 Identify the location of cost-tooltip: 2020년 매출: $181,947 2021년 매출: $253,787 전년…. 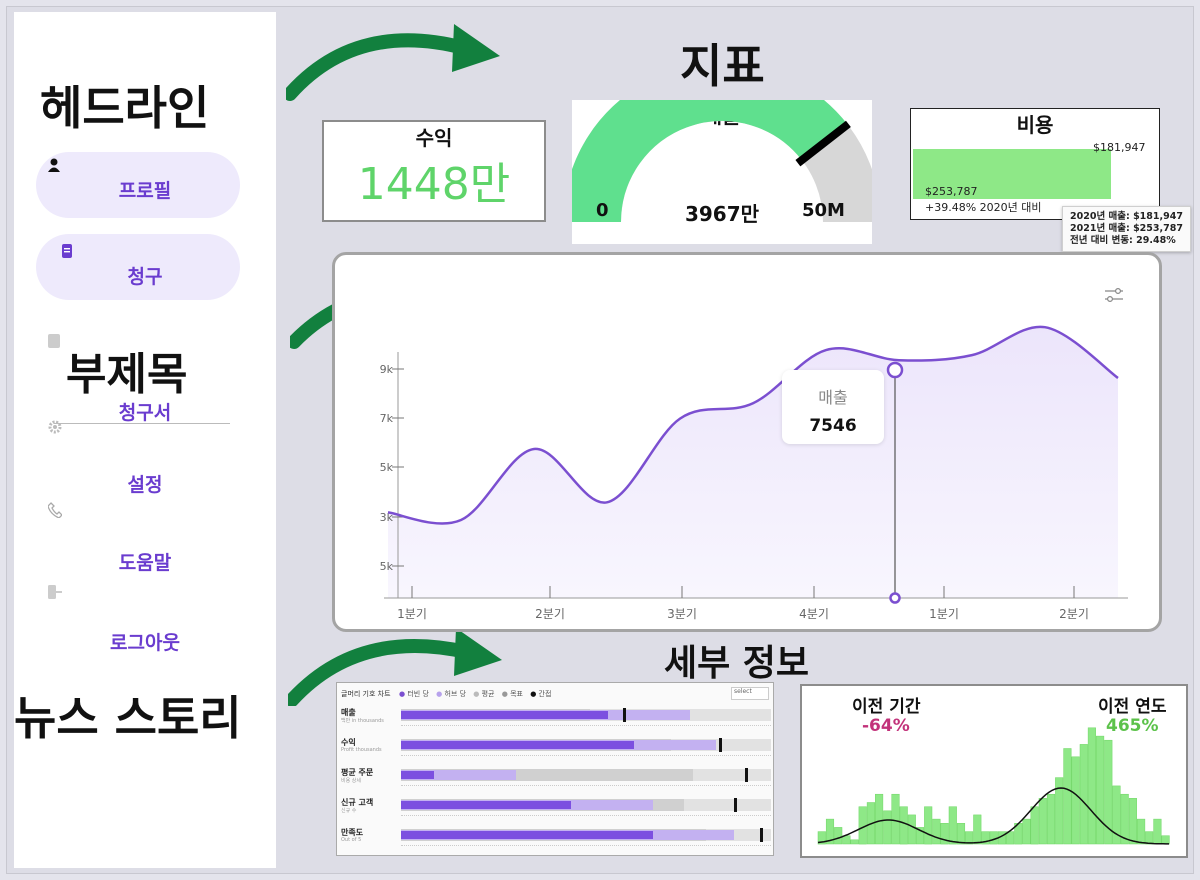
(1126, 229).